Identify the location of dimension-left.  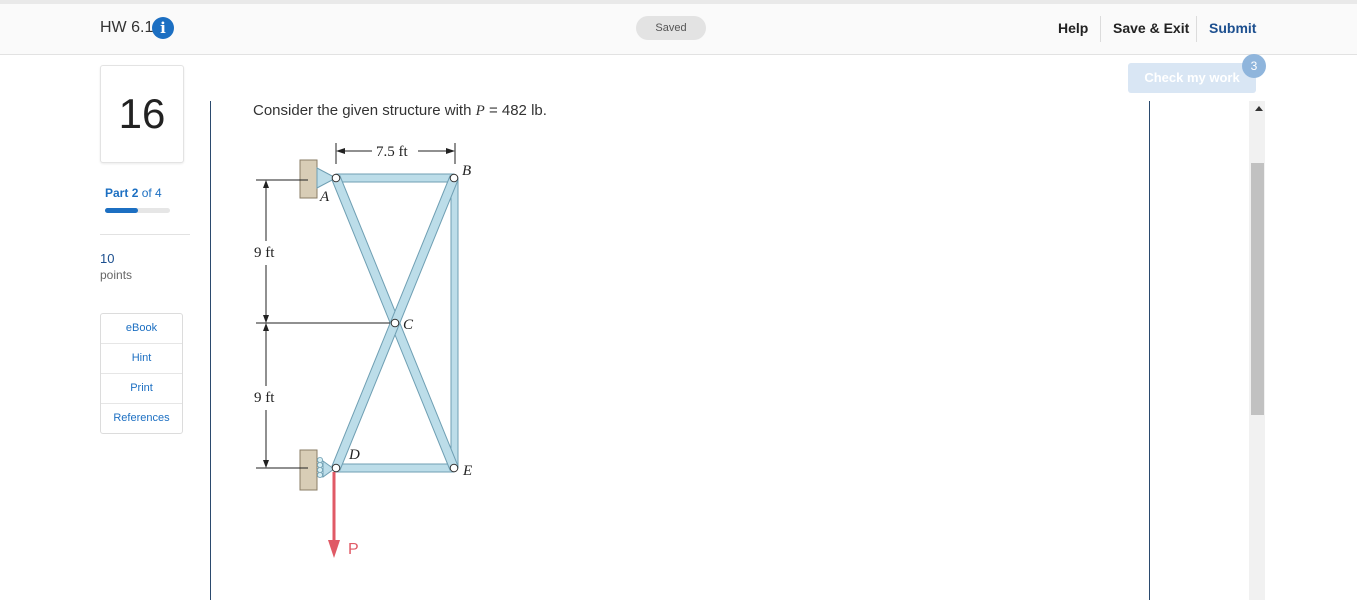
(323, 324).